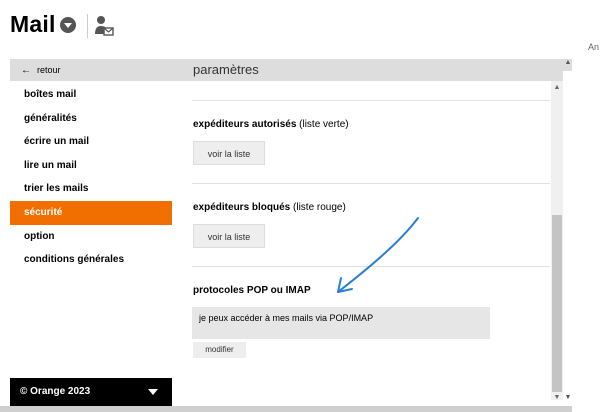 This screenshot has height=412, width=600. What do you see at coordinates (26, 70) in the screenshot?
I see `arrow-left-icon: ←` at bounding box center [26, 70].